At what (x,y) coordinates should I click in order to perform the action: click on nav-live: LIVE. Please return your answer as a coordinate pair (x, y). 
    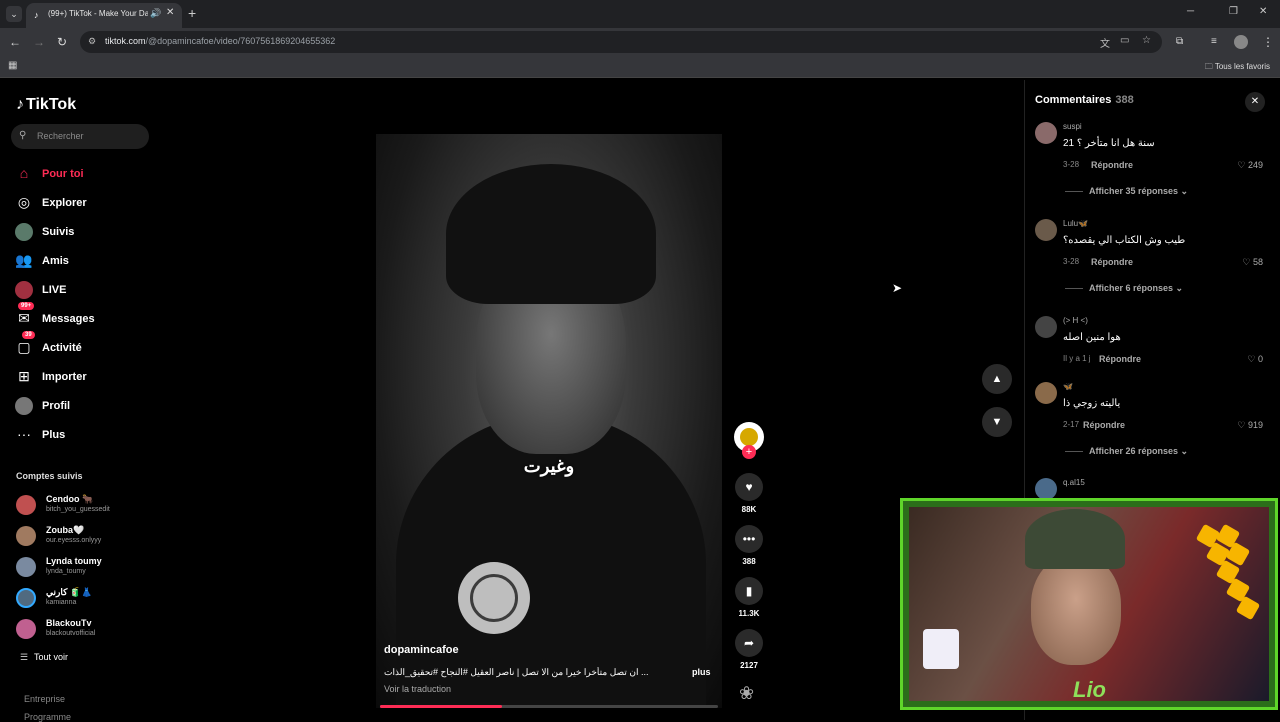
    Looking at the image, I should click on (84, 290).